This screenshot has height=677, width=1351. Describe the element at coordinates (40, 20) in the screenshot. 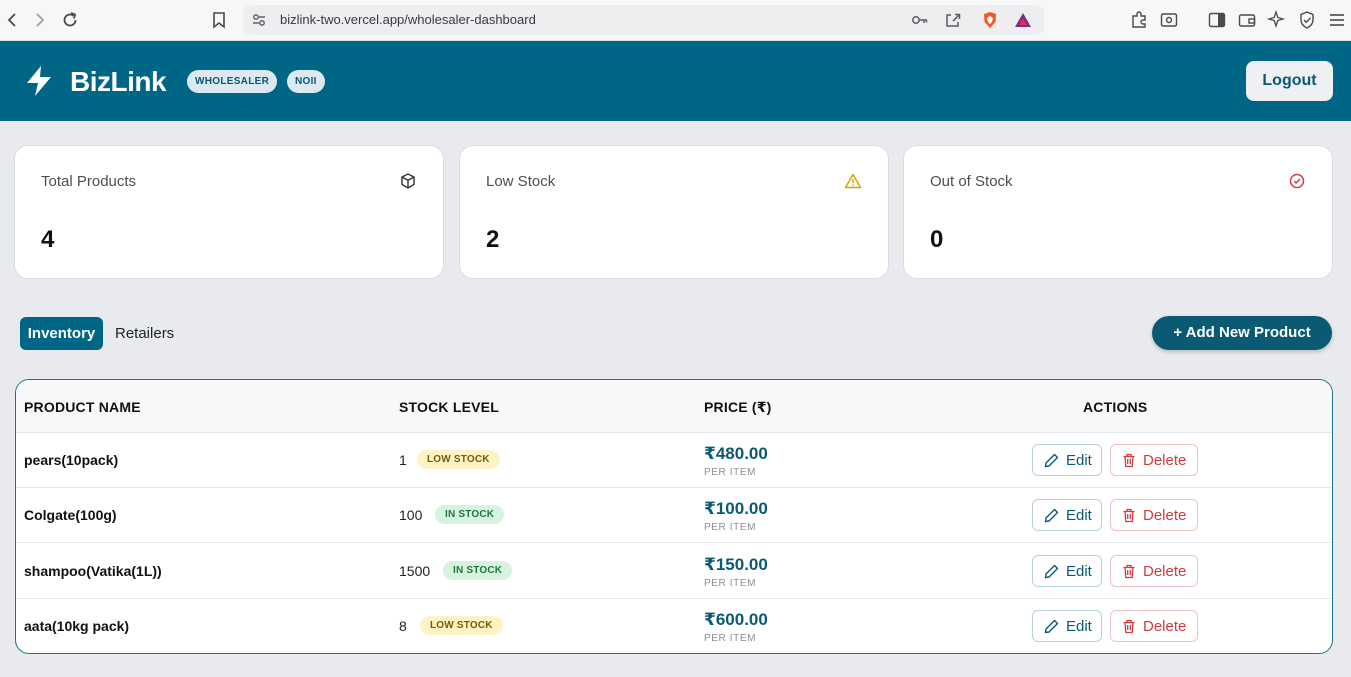

I see `forward-icon` at that location.